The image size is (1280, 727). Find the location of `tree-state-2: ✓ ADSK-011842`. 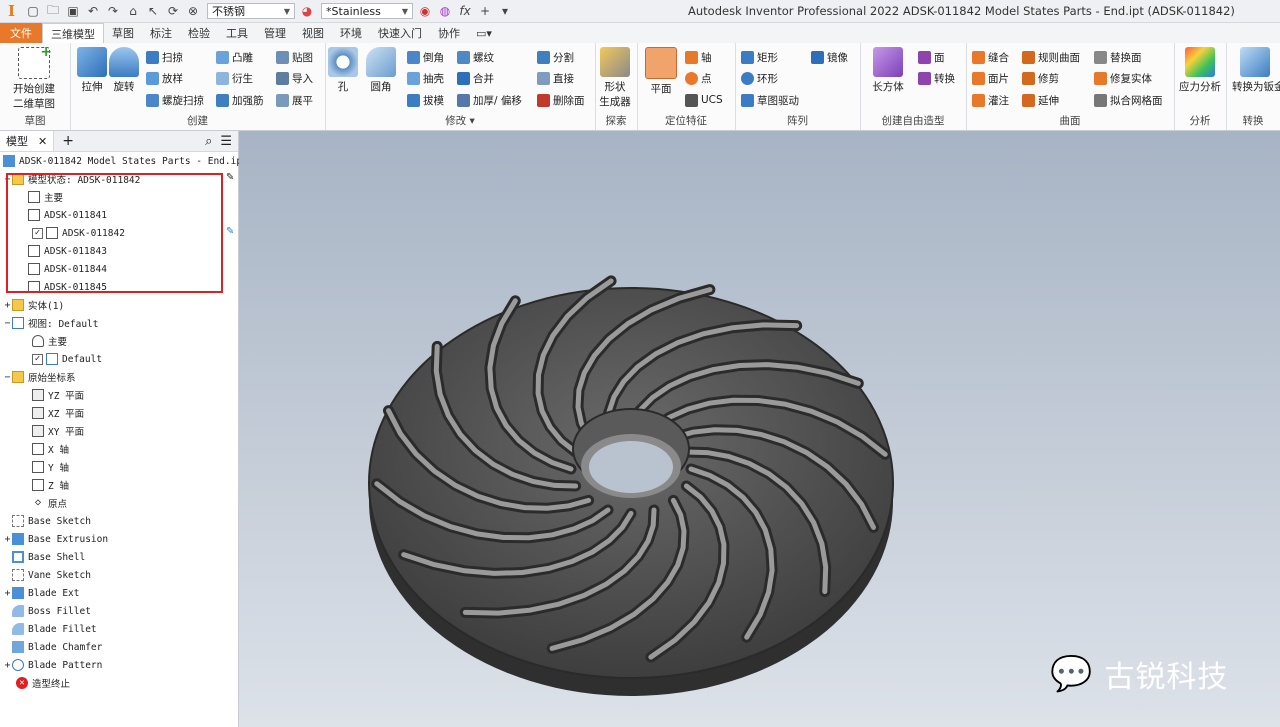

tree-state-2: ✓ ADSK-011842 is located at coordinates (78, 233).